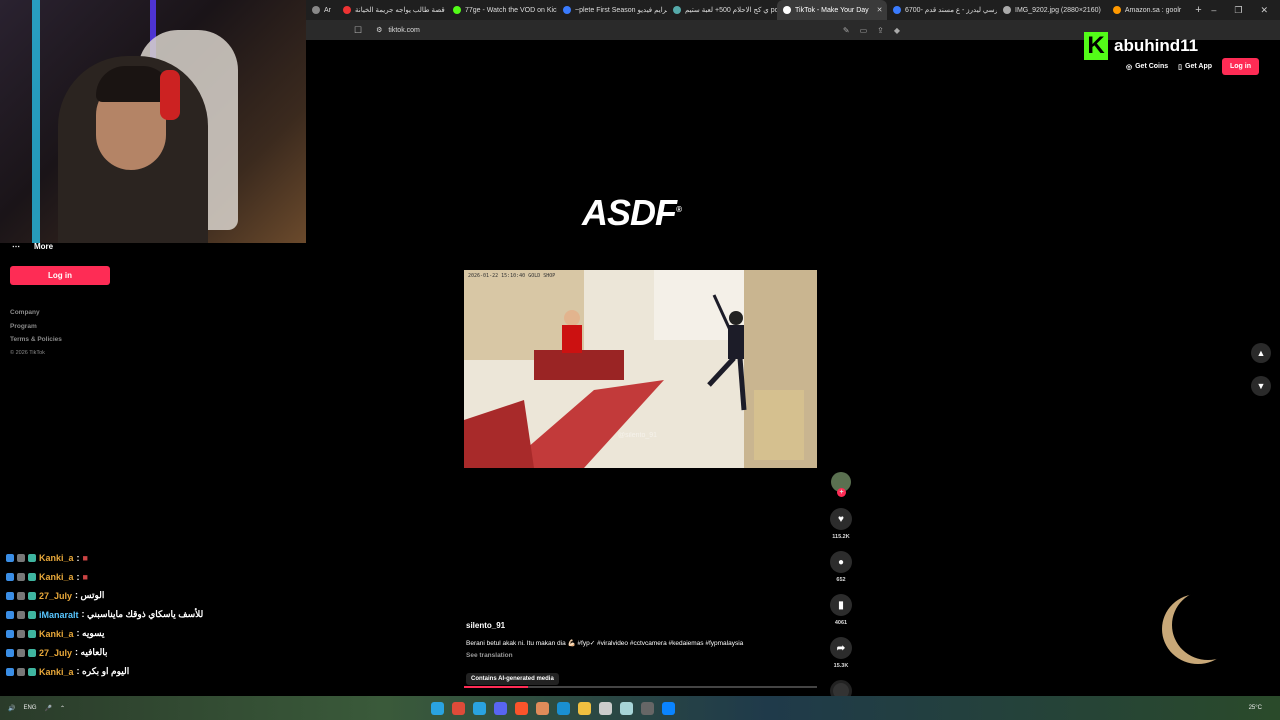 Image resolution: width=1280 pixels, height=720 pixels. What do you see at coordinates (1195, 67) in the screenshot?
I see `get-app-button: ▯ Get App` at bounding box center [1195, 67].